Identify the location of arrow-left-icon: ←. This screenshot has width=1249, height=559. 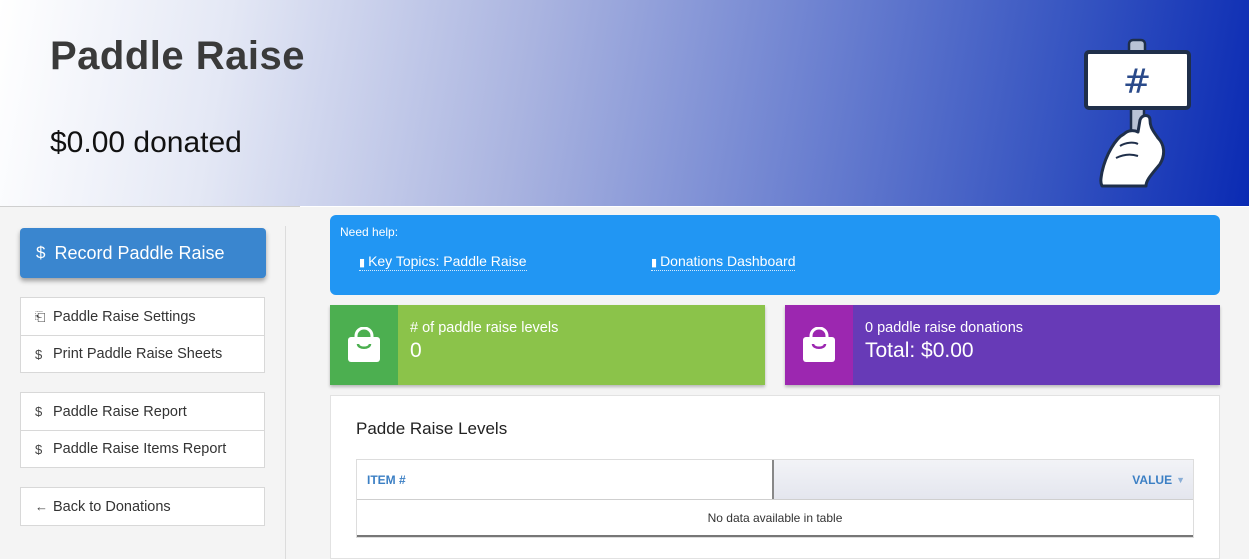
(41, 506).